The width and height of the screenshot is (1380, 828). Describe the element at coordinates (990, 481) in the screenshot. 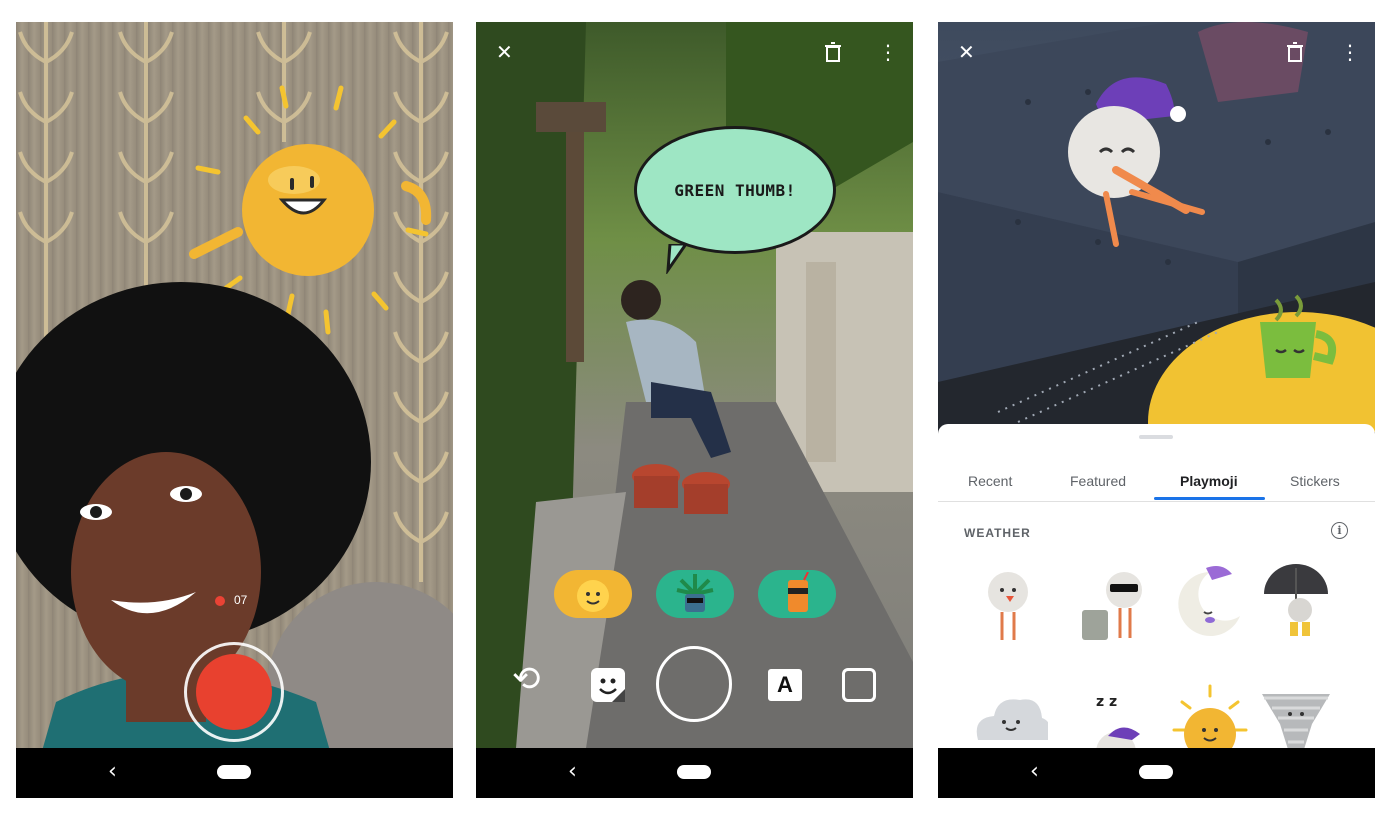

I see `tab-recent: Recent` at that location.